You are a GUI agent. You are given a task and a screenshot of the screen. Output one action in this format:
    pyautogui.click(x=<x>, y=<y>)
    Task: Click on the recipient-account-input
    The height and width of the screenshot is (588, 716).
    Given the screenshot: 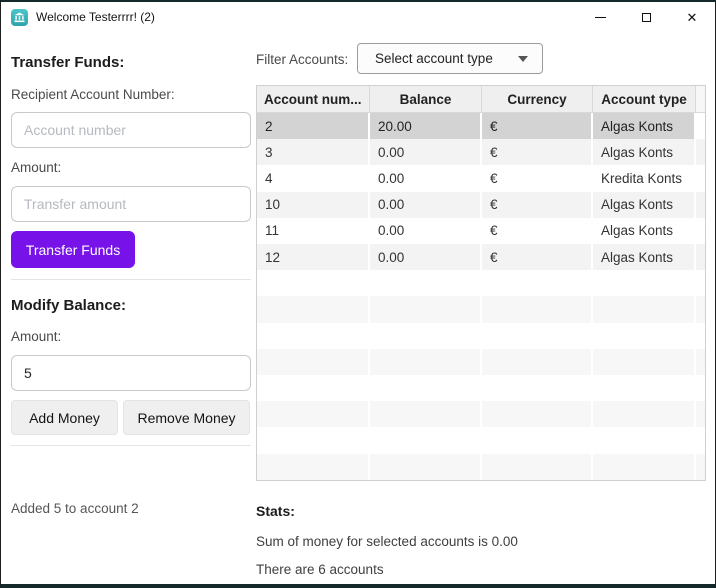 What is the action you would take?
    pyautogui.click(x=131, y=130)
    